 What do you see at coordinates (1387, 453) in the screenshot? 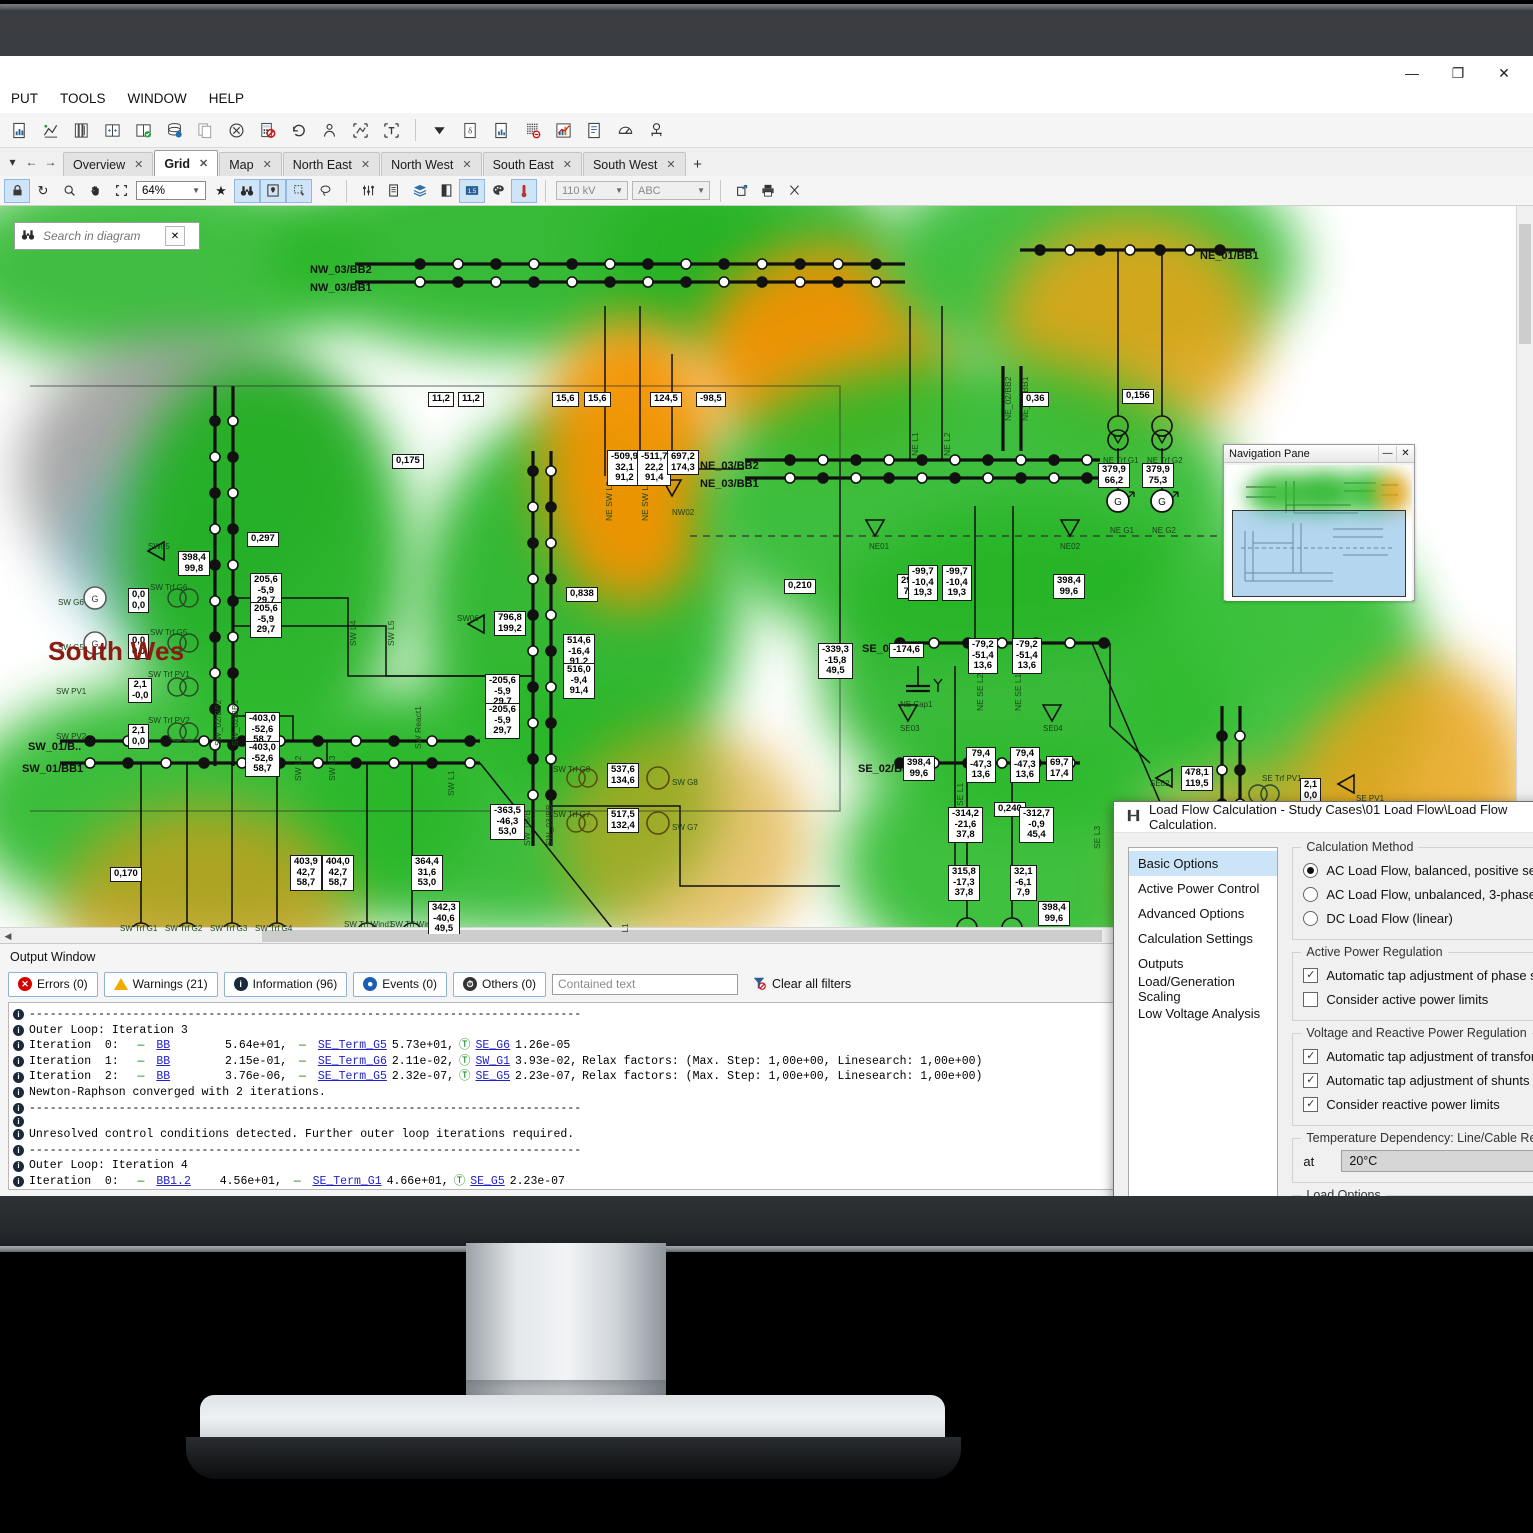
I see `navigation-pane-minimize-icon: —` at bounding box center [1387, 453].